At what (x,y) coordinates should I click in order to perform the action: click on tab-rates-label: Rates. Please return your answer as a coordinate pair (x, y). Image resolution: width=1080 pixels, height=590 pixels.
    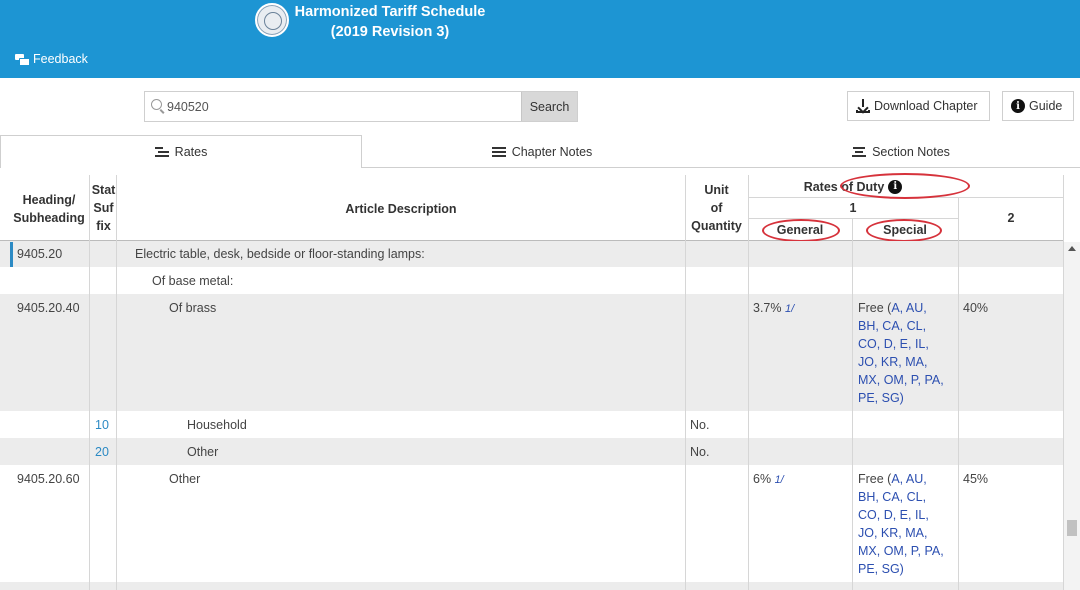
    Looking at the image, I should click on (191, 152).